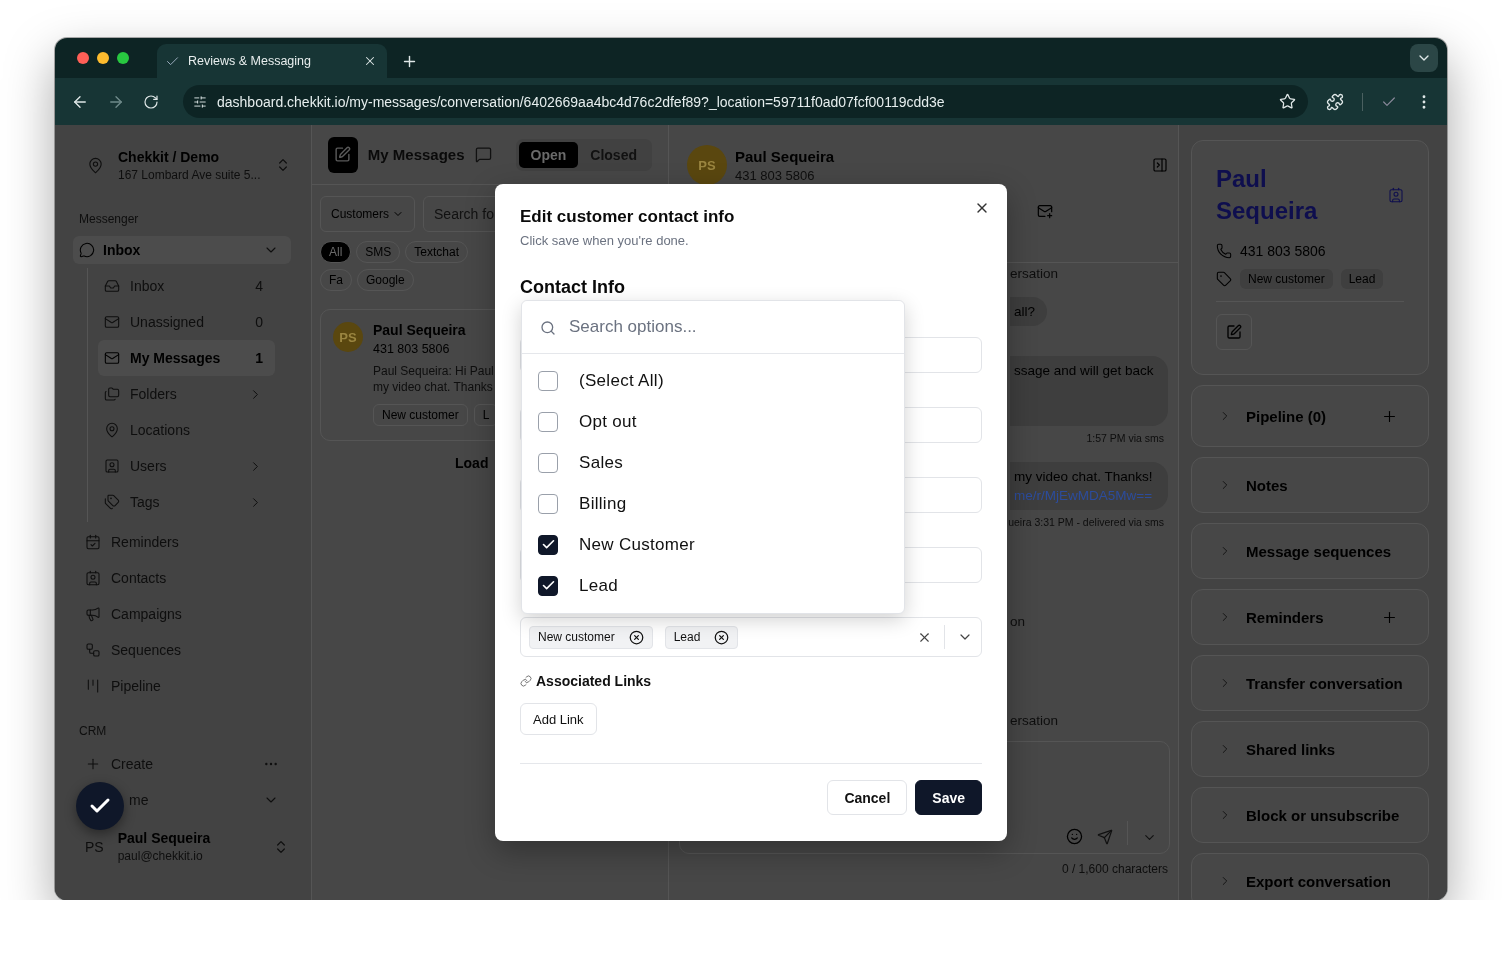 This screenshot has height=974, width=1502. Describe the element at coordinates (751, 637) in the screenshot. I see `tag-select: New customer Lead` at that location.